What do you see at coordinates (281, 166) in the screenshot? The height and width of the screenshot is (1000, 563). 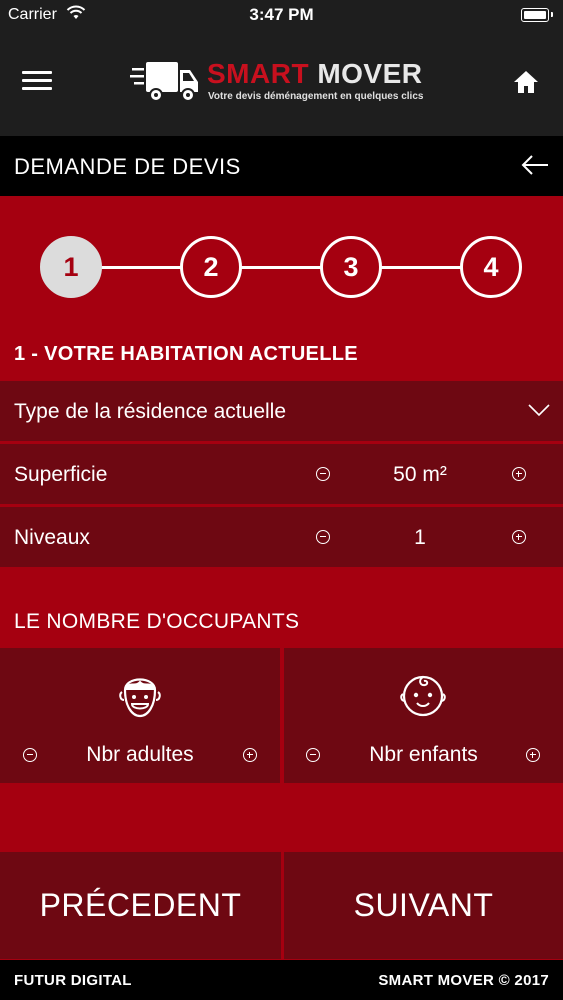 I see `title-bar: DEMANDE DE DEVIS` at bounding box center [281, 166].